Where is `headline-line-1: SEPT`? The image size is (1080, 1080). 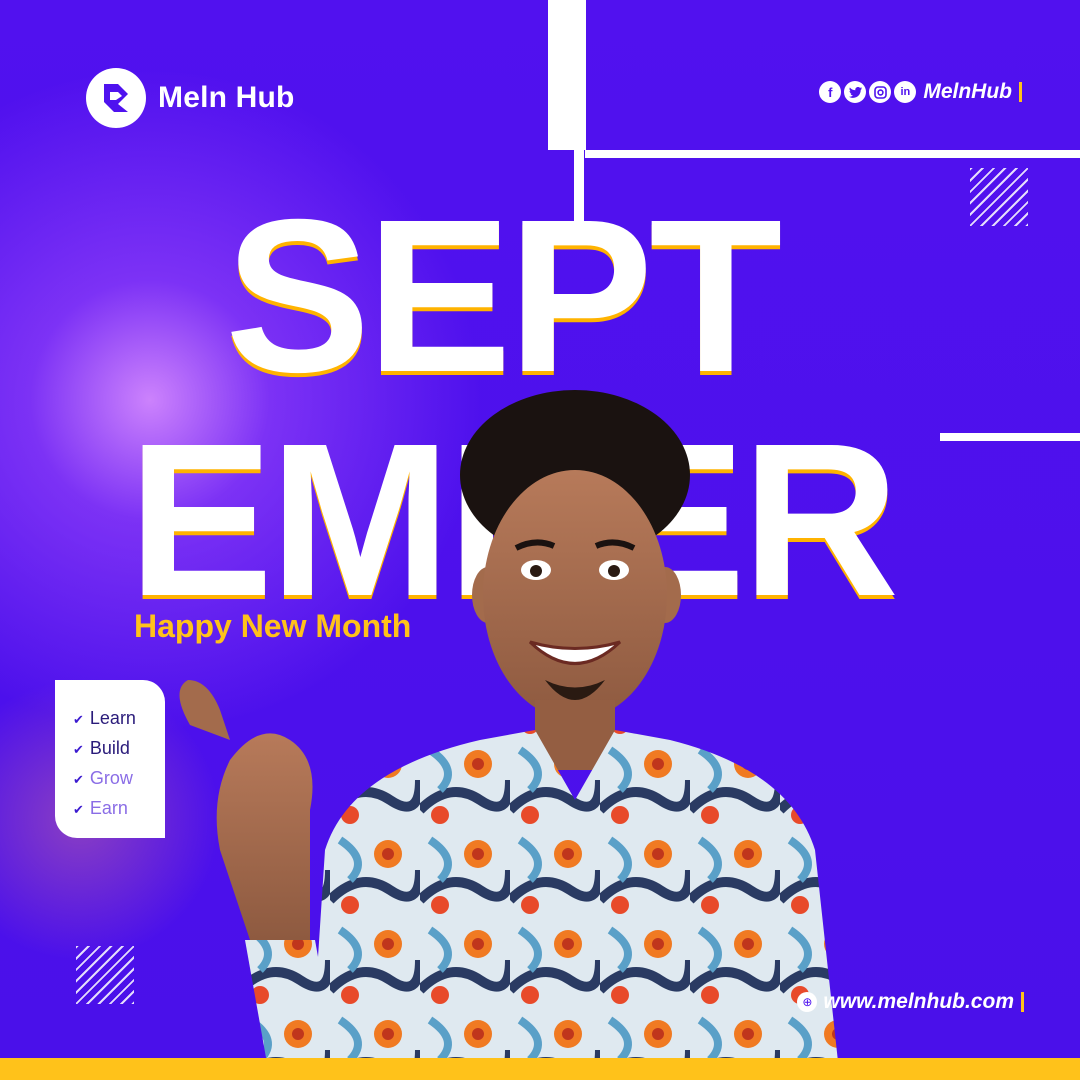
headline-line-1: SEPT is located at coordinates (503, 296).